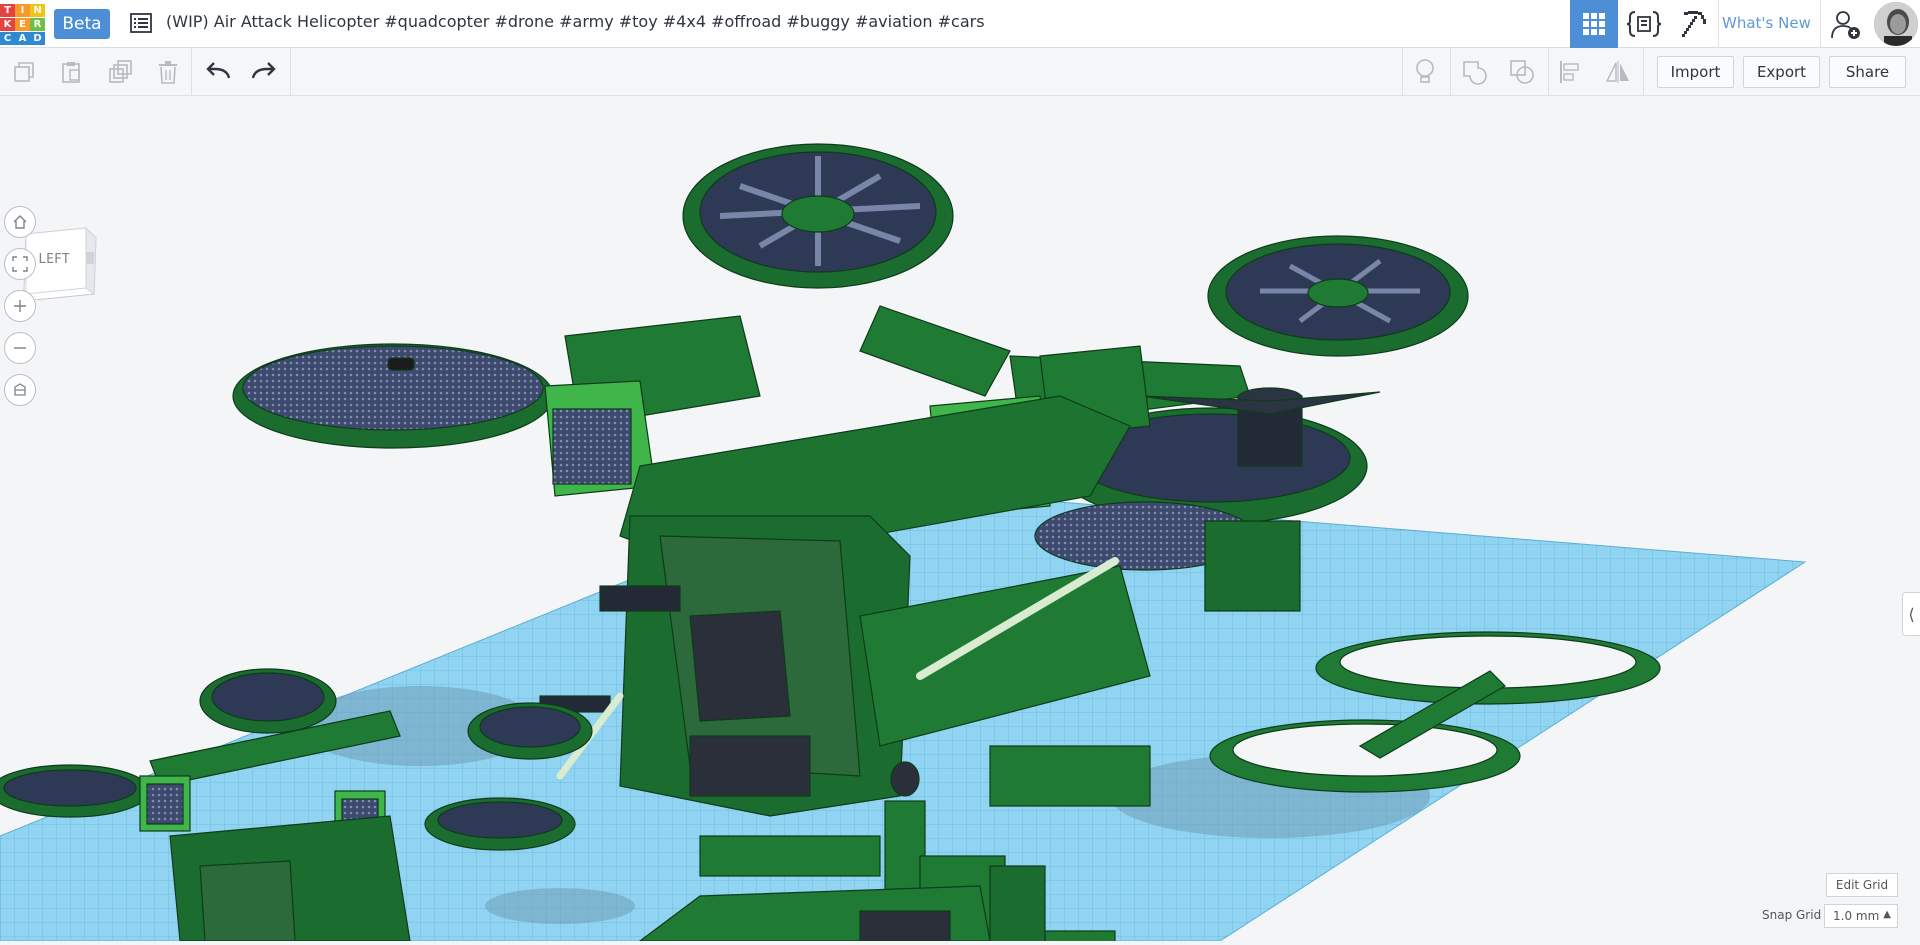  Describe the element at coordinates (1846, 25) in the screenshot. I see `add-collaborator-icon` at that location.